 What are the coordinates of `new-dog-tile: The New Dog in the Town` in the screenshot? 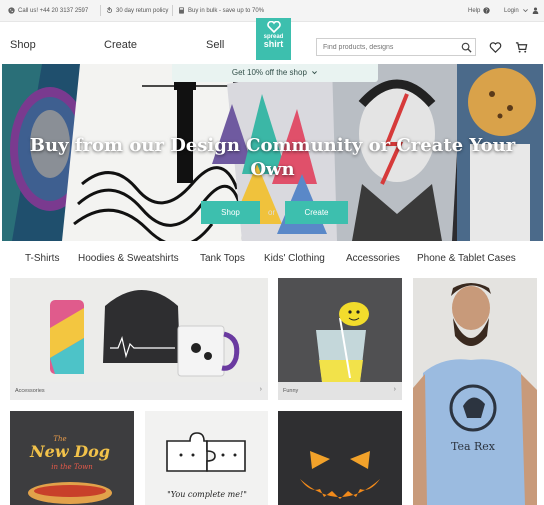 It's located at (72, 458).